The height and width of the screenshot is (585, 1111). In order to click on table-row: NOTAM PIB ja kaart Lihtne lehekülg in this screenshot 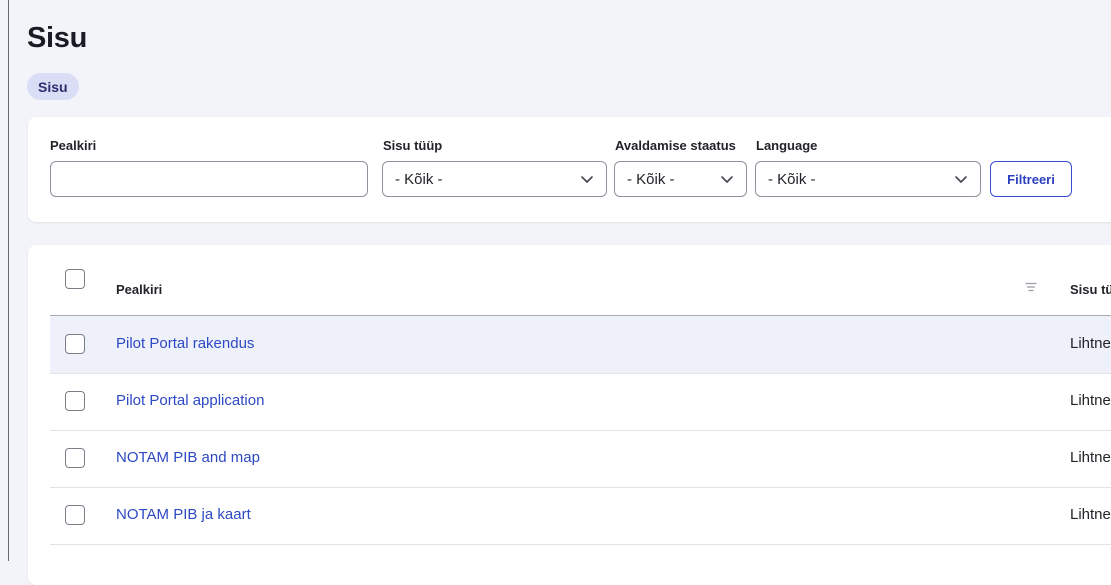, I will do `click(580, 516)`.